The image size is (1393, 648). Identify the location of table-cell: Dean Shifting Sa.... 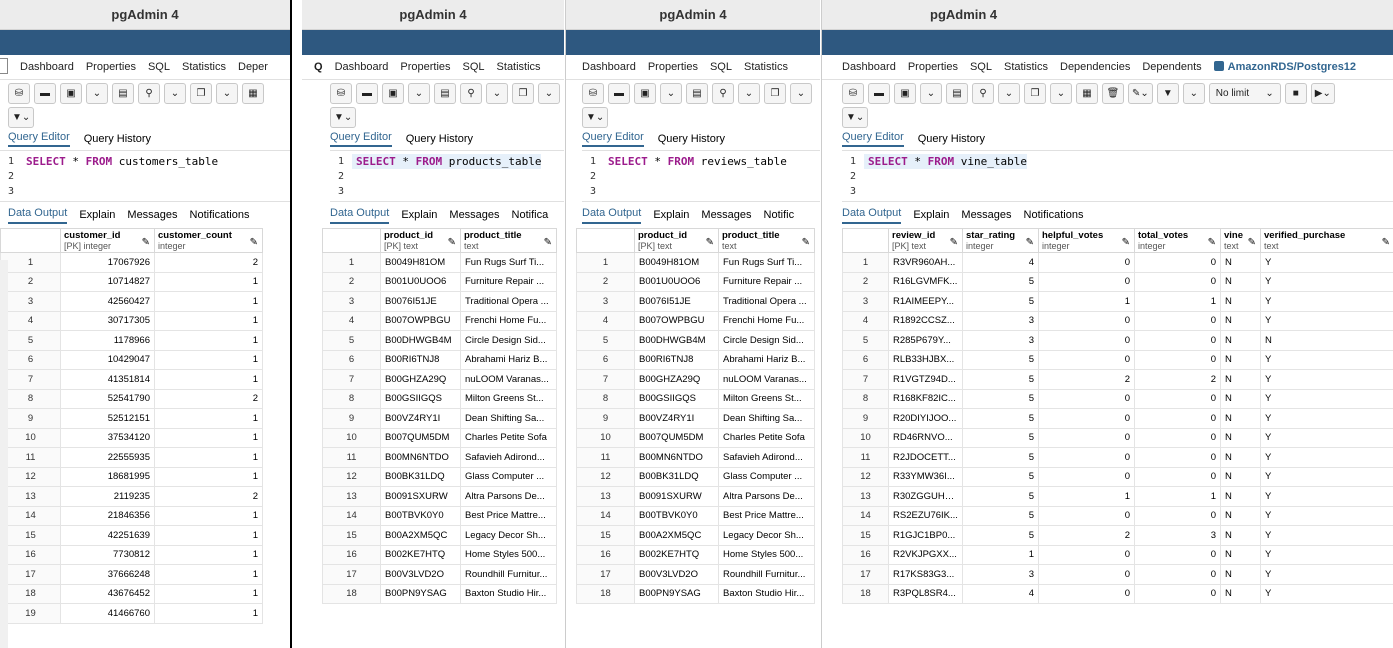
(766, 418).